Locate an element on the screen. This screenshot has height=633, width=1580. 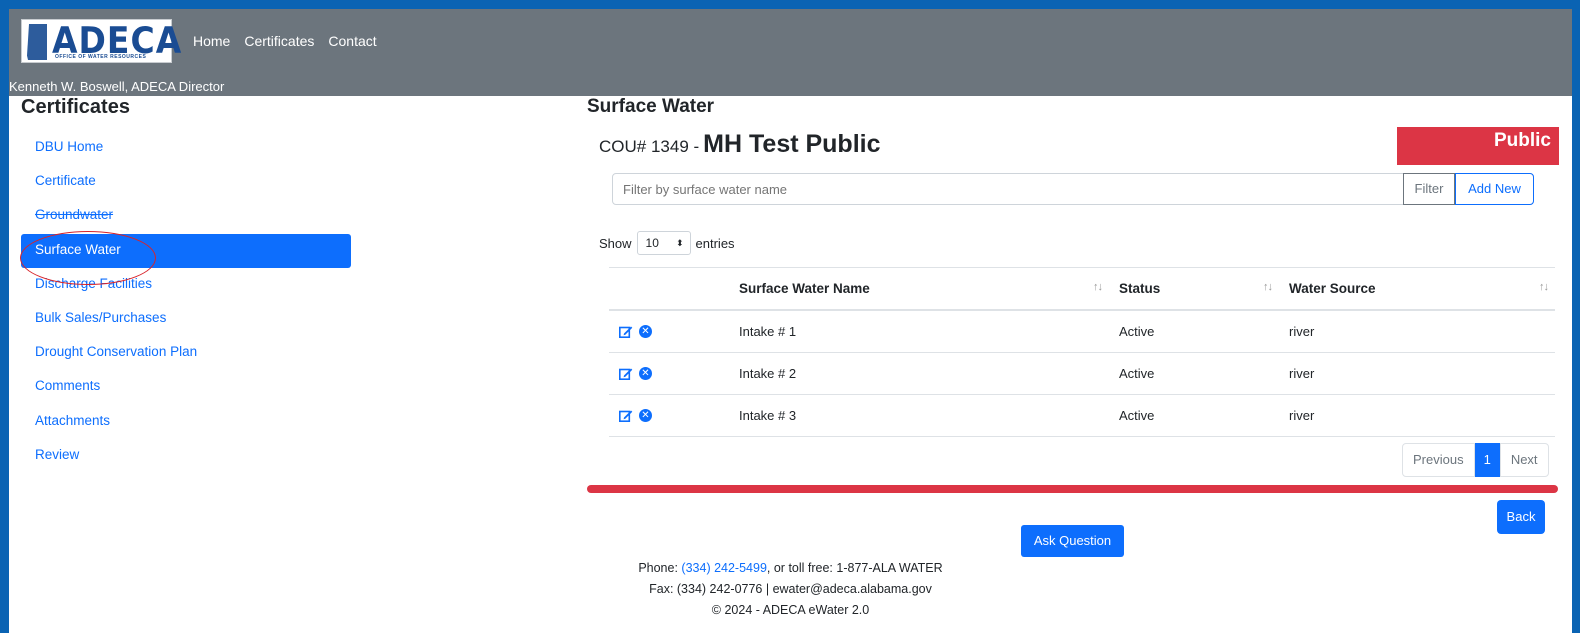
sidebar-item-label: DBU Home is located at coordinates (69, 146).